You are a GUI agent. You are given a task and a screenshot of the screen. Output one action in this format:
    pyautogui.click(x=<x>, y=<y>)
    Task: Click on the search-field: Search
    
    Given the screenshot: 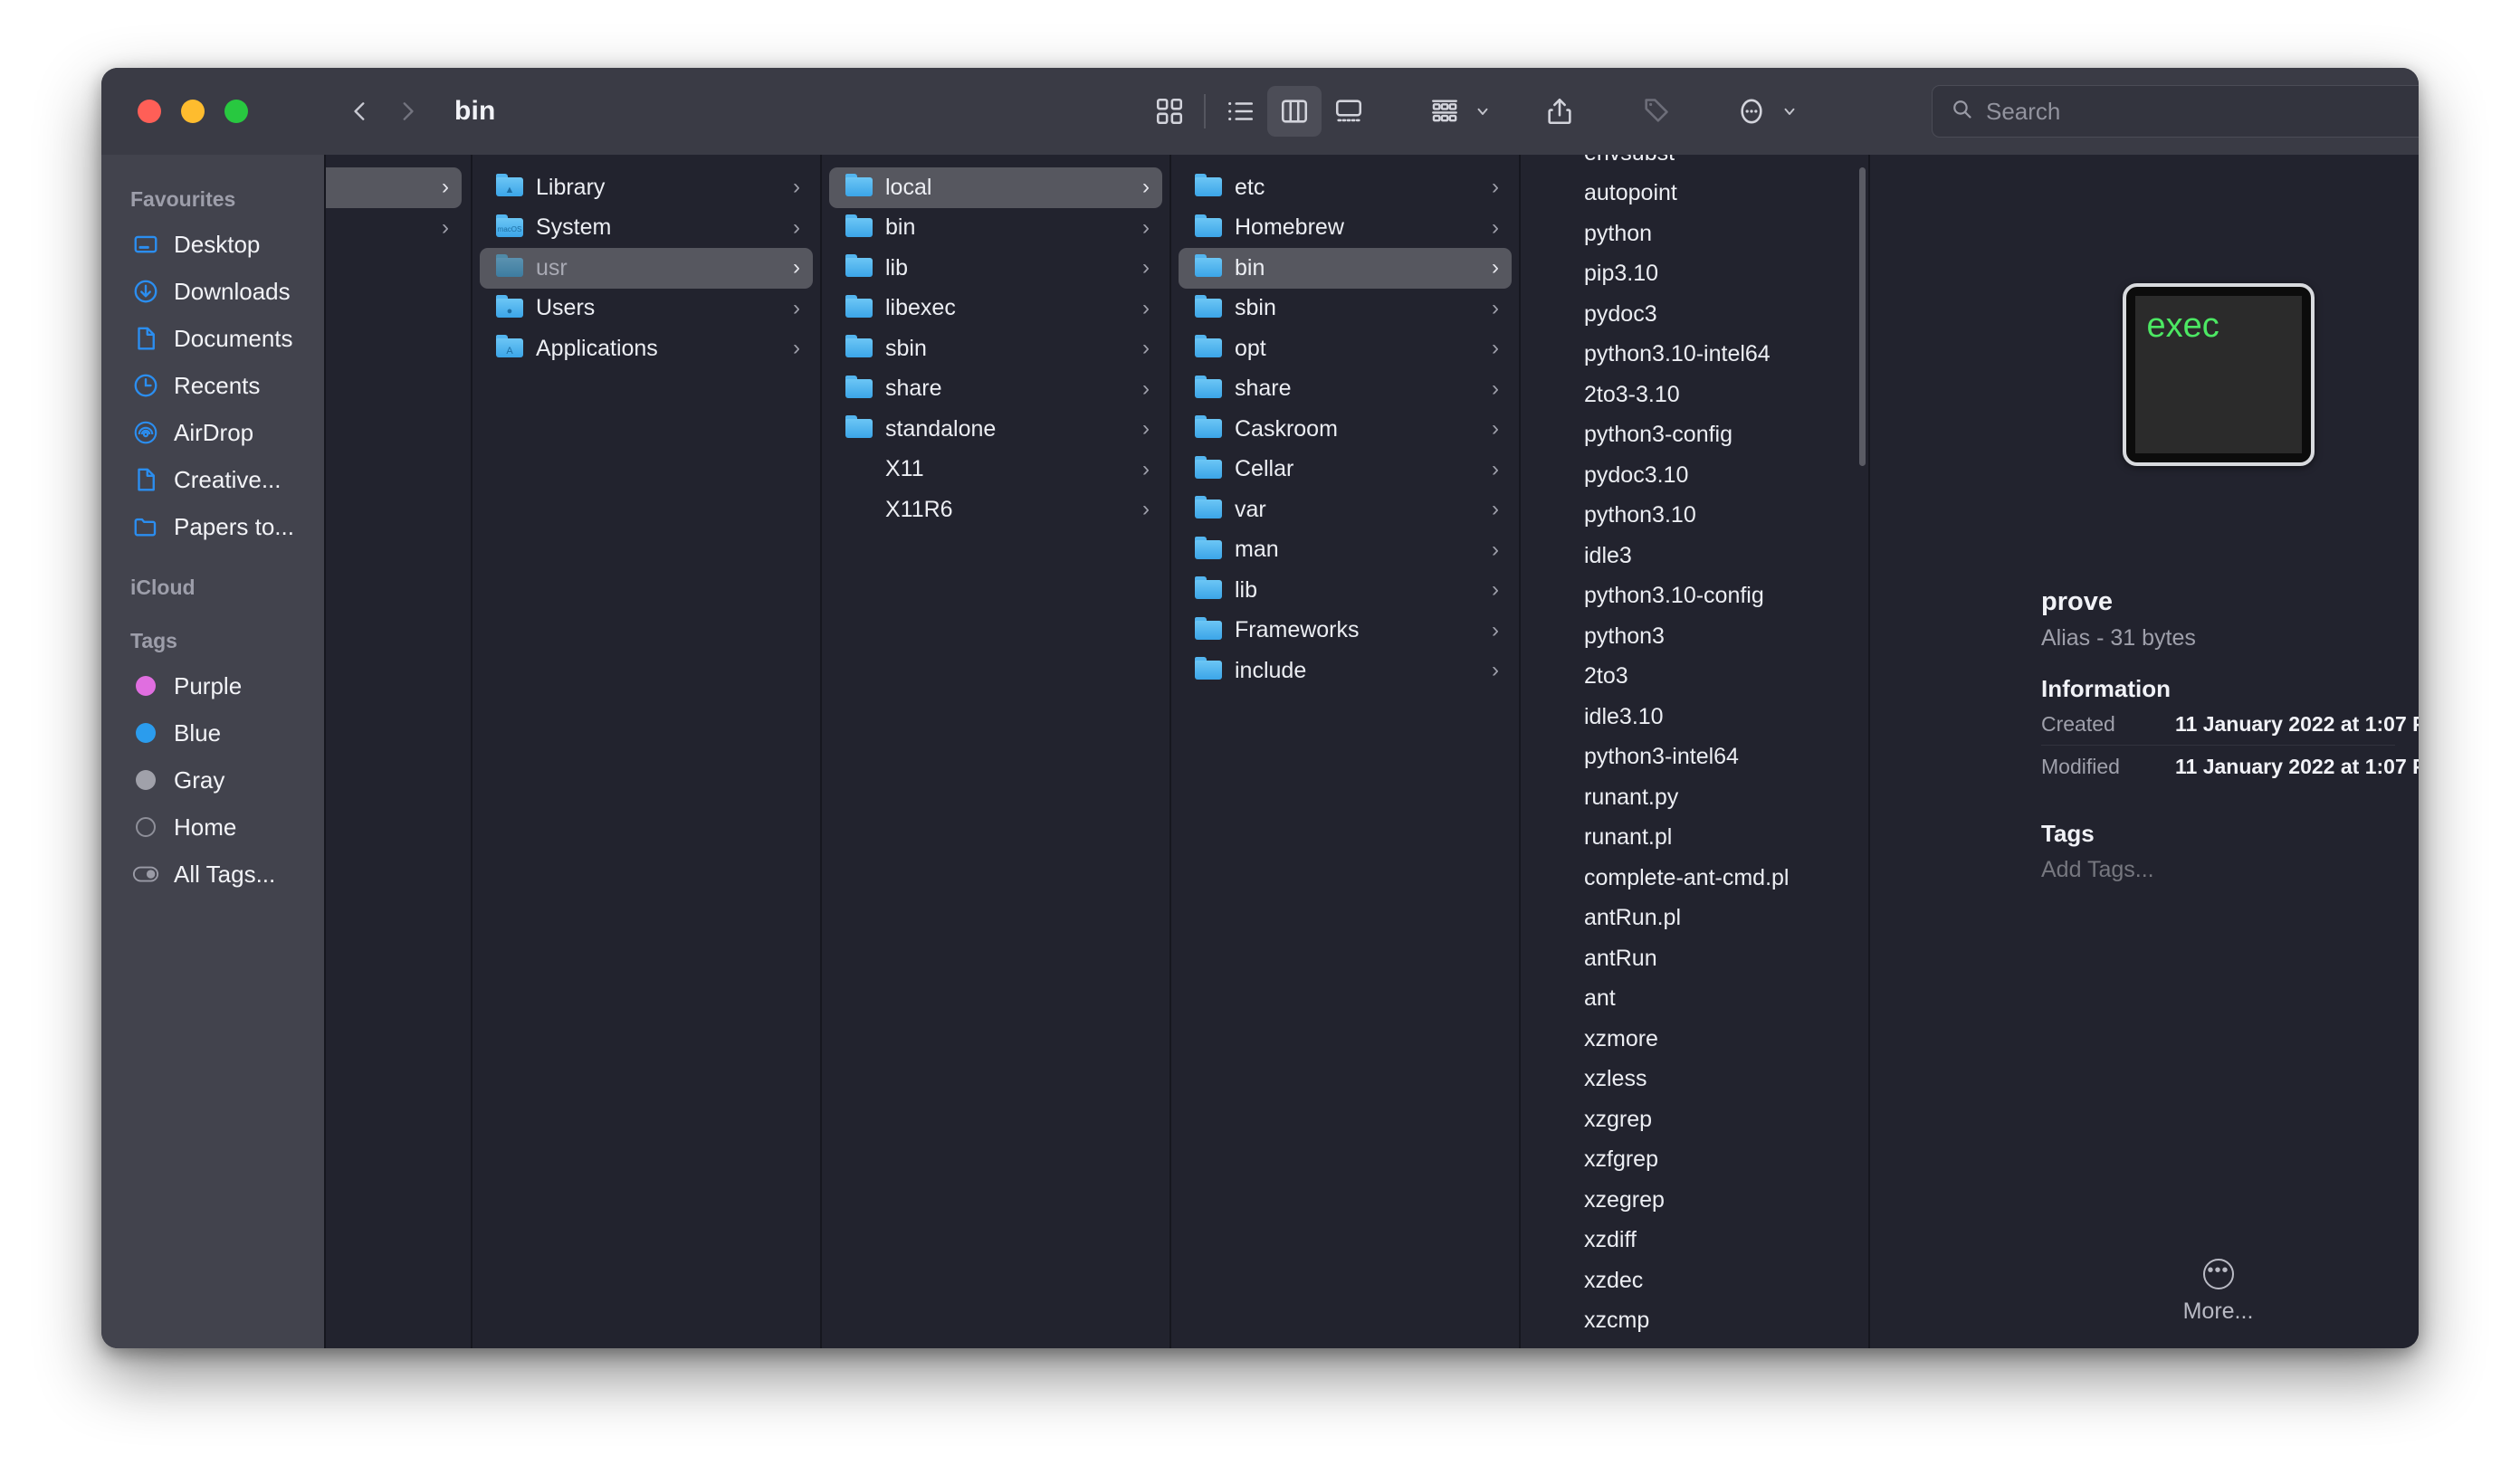 What is the action you would take?
    pyautogui.click(x=2175, y=111)
    